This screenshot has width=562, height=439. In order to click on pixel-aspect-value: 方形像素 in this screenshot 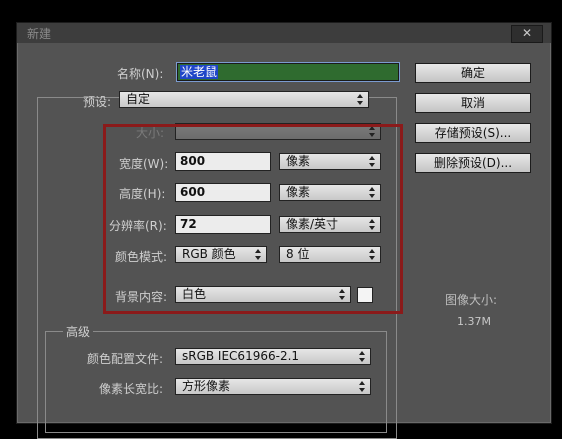, I will do `click(206, 386)`.